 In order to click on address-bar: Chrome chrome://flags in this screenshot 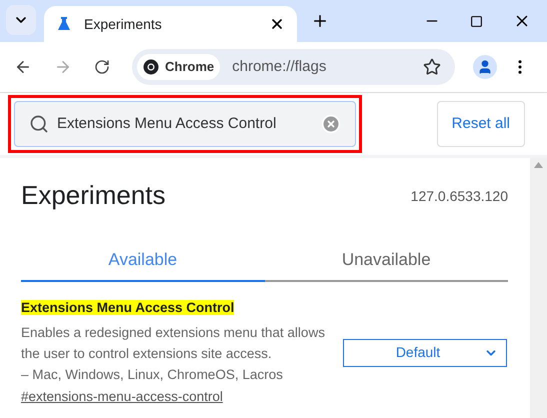, I will do `click(293, 67)`.